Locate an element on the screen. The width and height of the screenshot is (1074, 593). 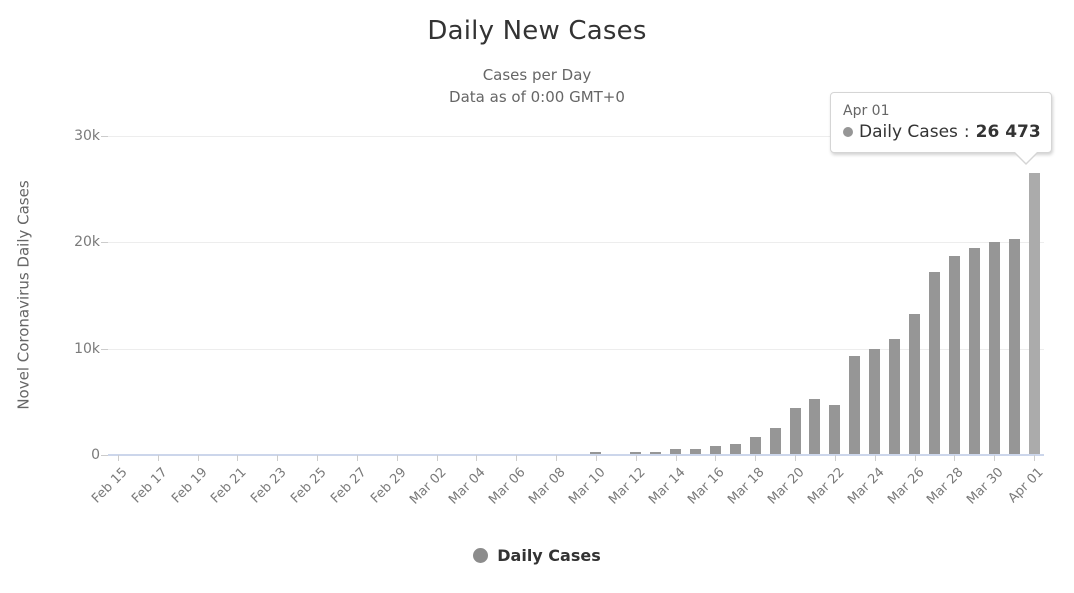
tooltip-value: 26 473 is located at coordinates (1008, 132).